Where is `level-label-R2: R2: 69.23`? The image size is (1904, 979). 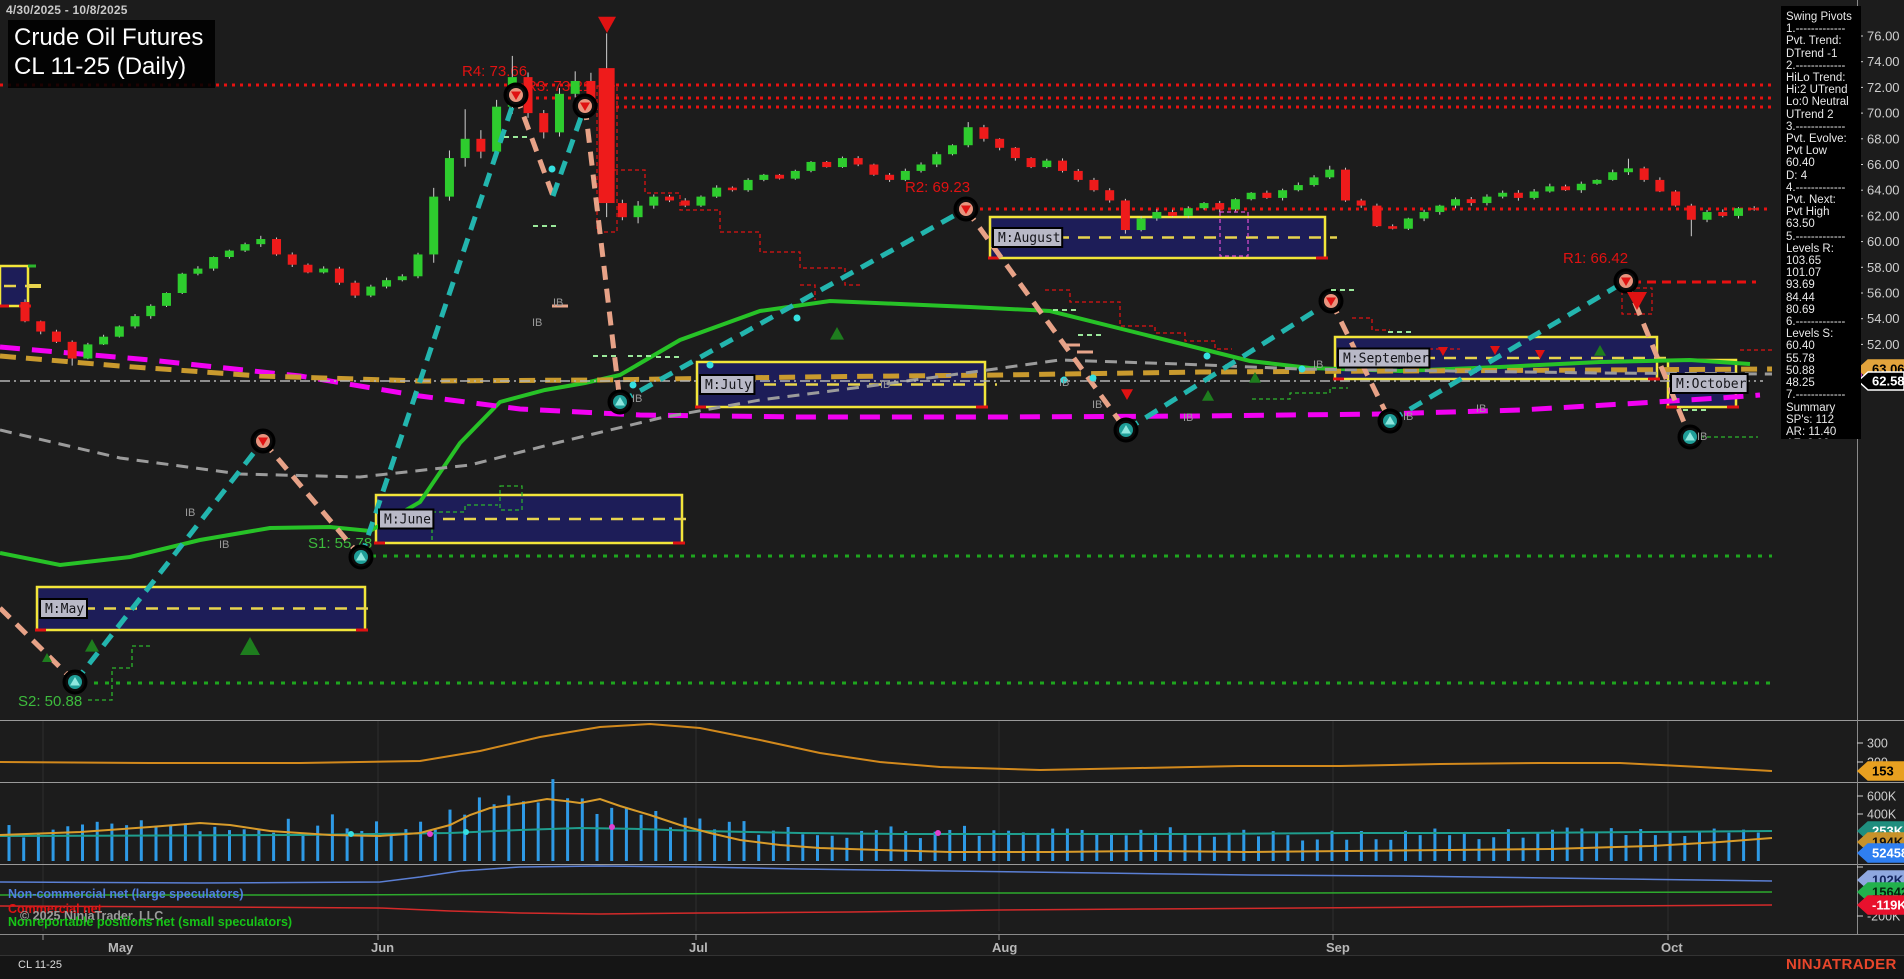 level-label-R2: R2: 69.23 is located at coordinates (937, 187).